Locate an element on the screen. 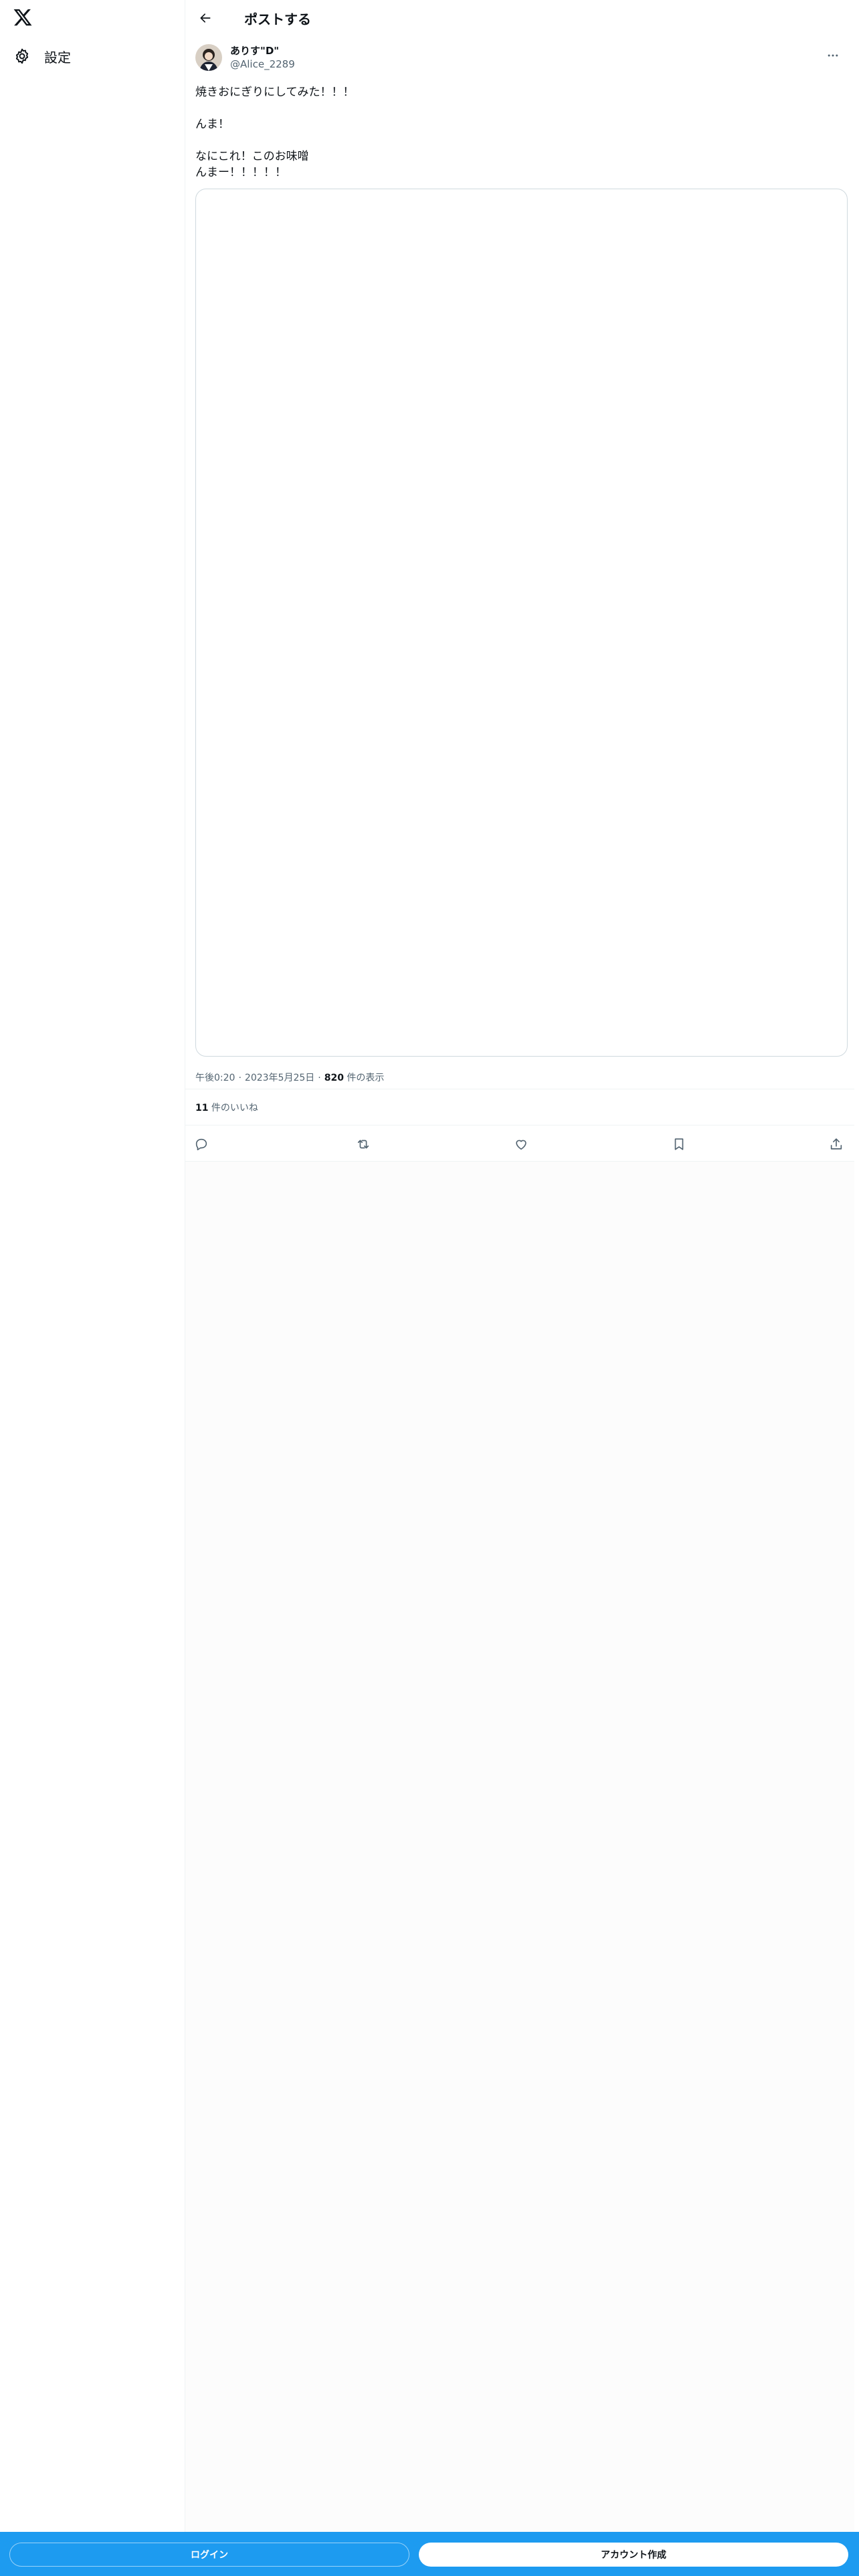 The height and width of the screenshot is (2576, 859). author-name: ありす"D" is located at coordinates (262, 51).